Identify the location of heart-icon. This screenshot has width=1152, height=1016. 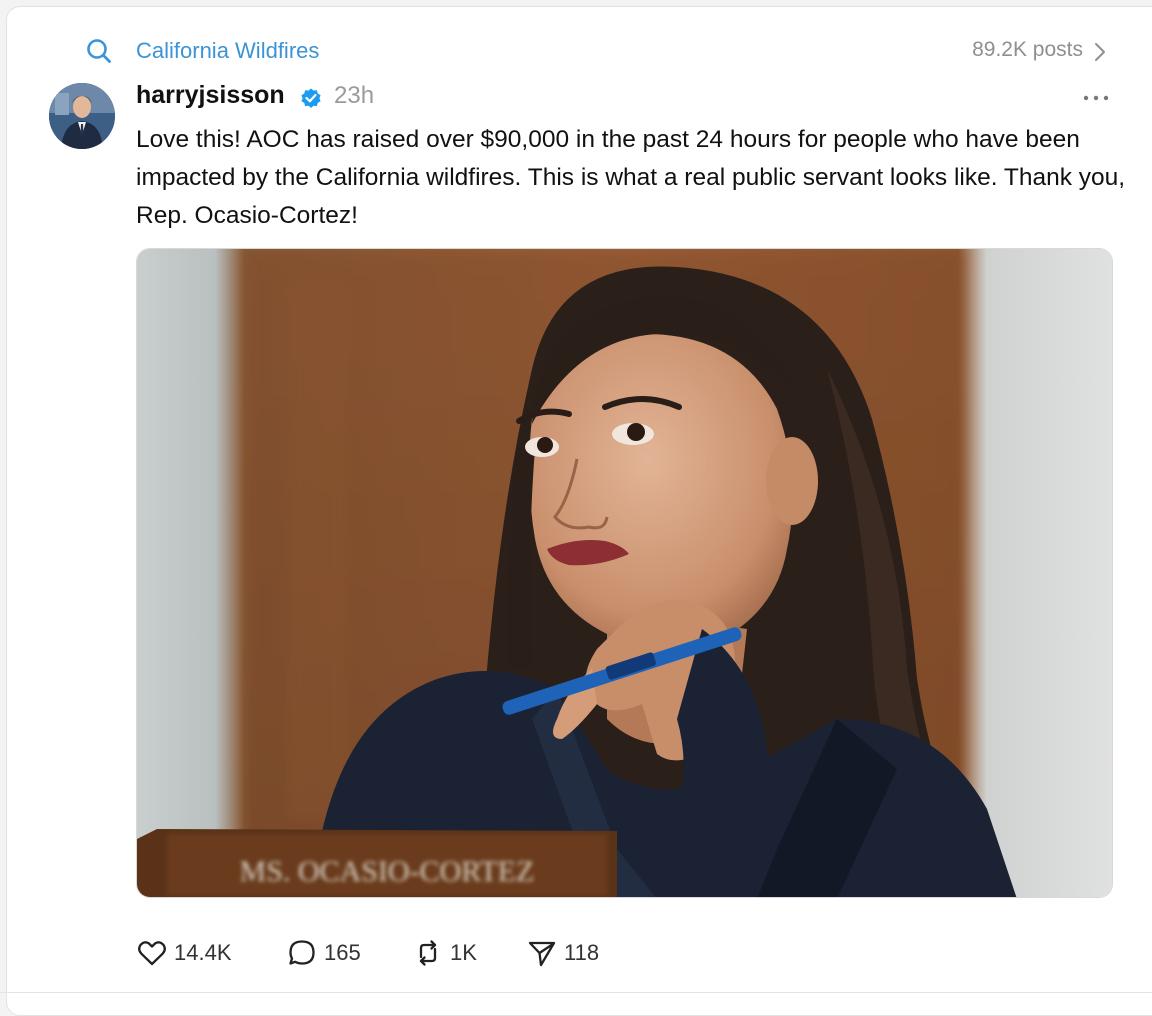
(152, 953).